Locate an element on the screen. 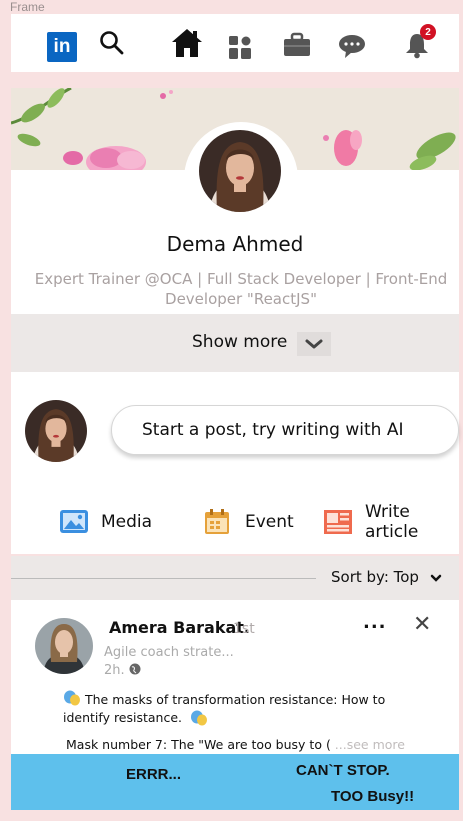  sort-bar: Sort by: Top is located at coordinates (235, 578).